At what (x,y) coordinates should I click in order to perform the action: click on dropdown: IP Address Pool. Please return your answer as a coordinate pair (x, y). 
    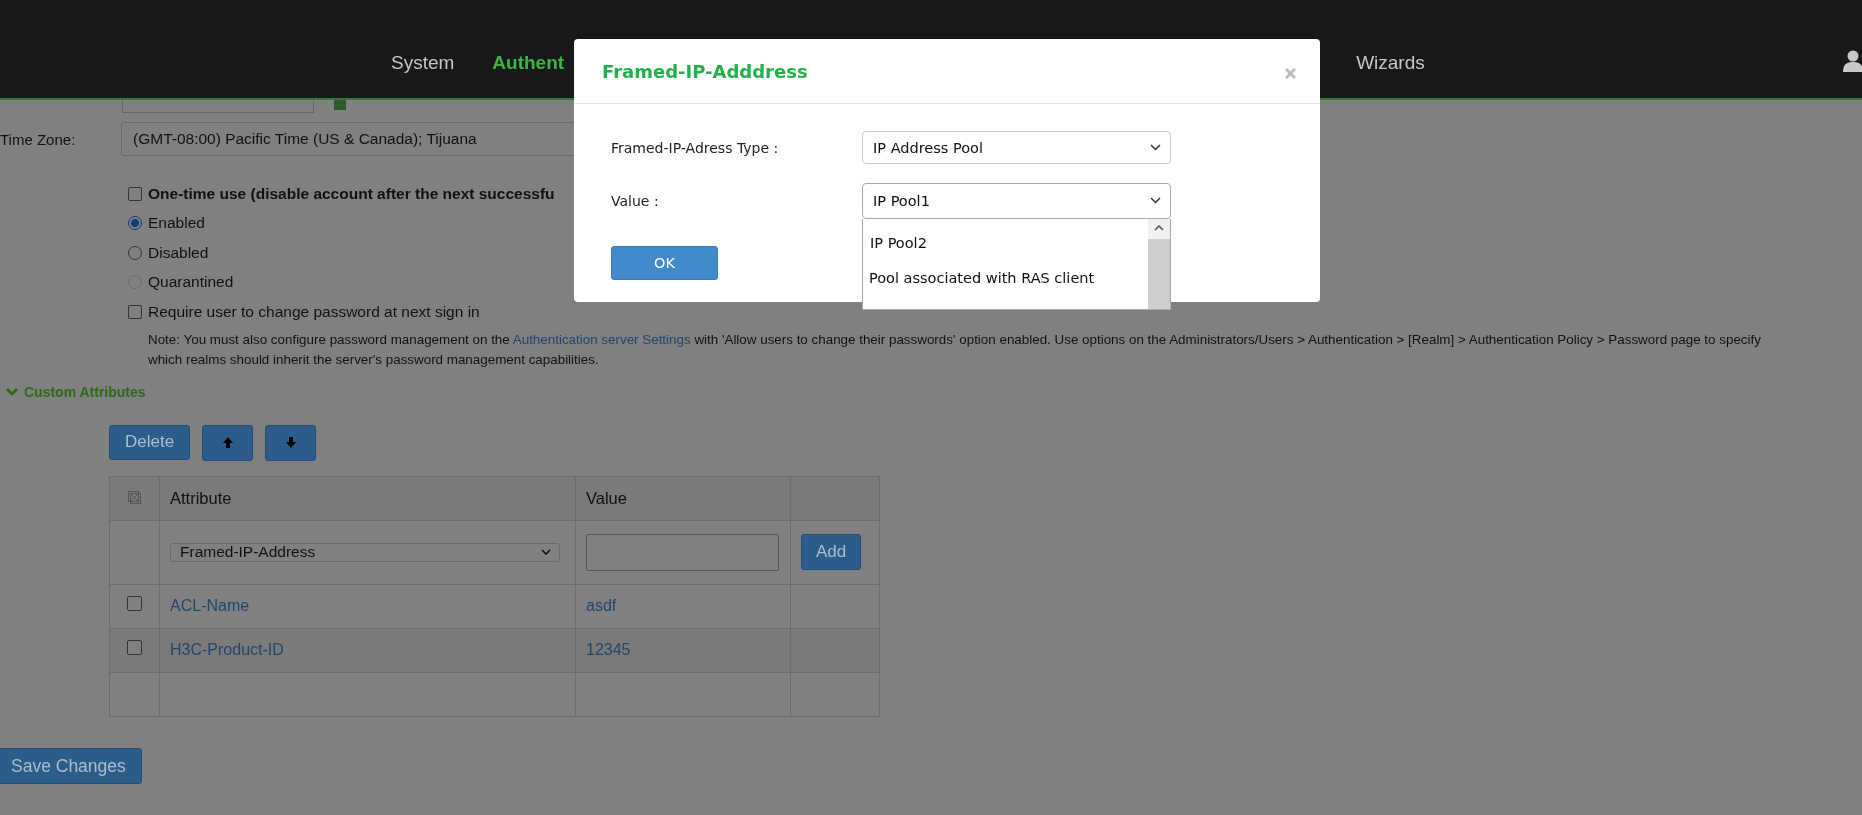
    Looking at the image, I should click on (1016, 147).